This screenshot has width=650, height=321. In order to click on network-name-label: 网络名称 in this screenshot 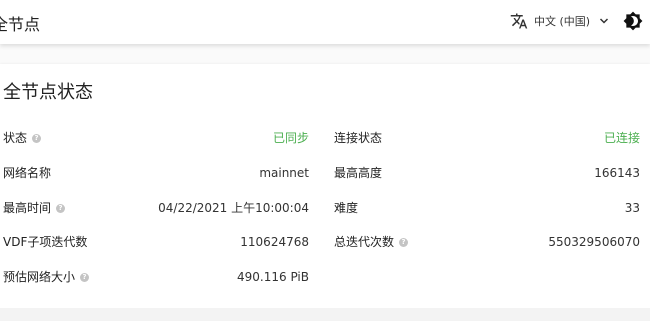, I will do `click(27, 173)`.